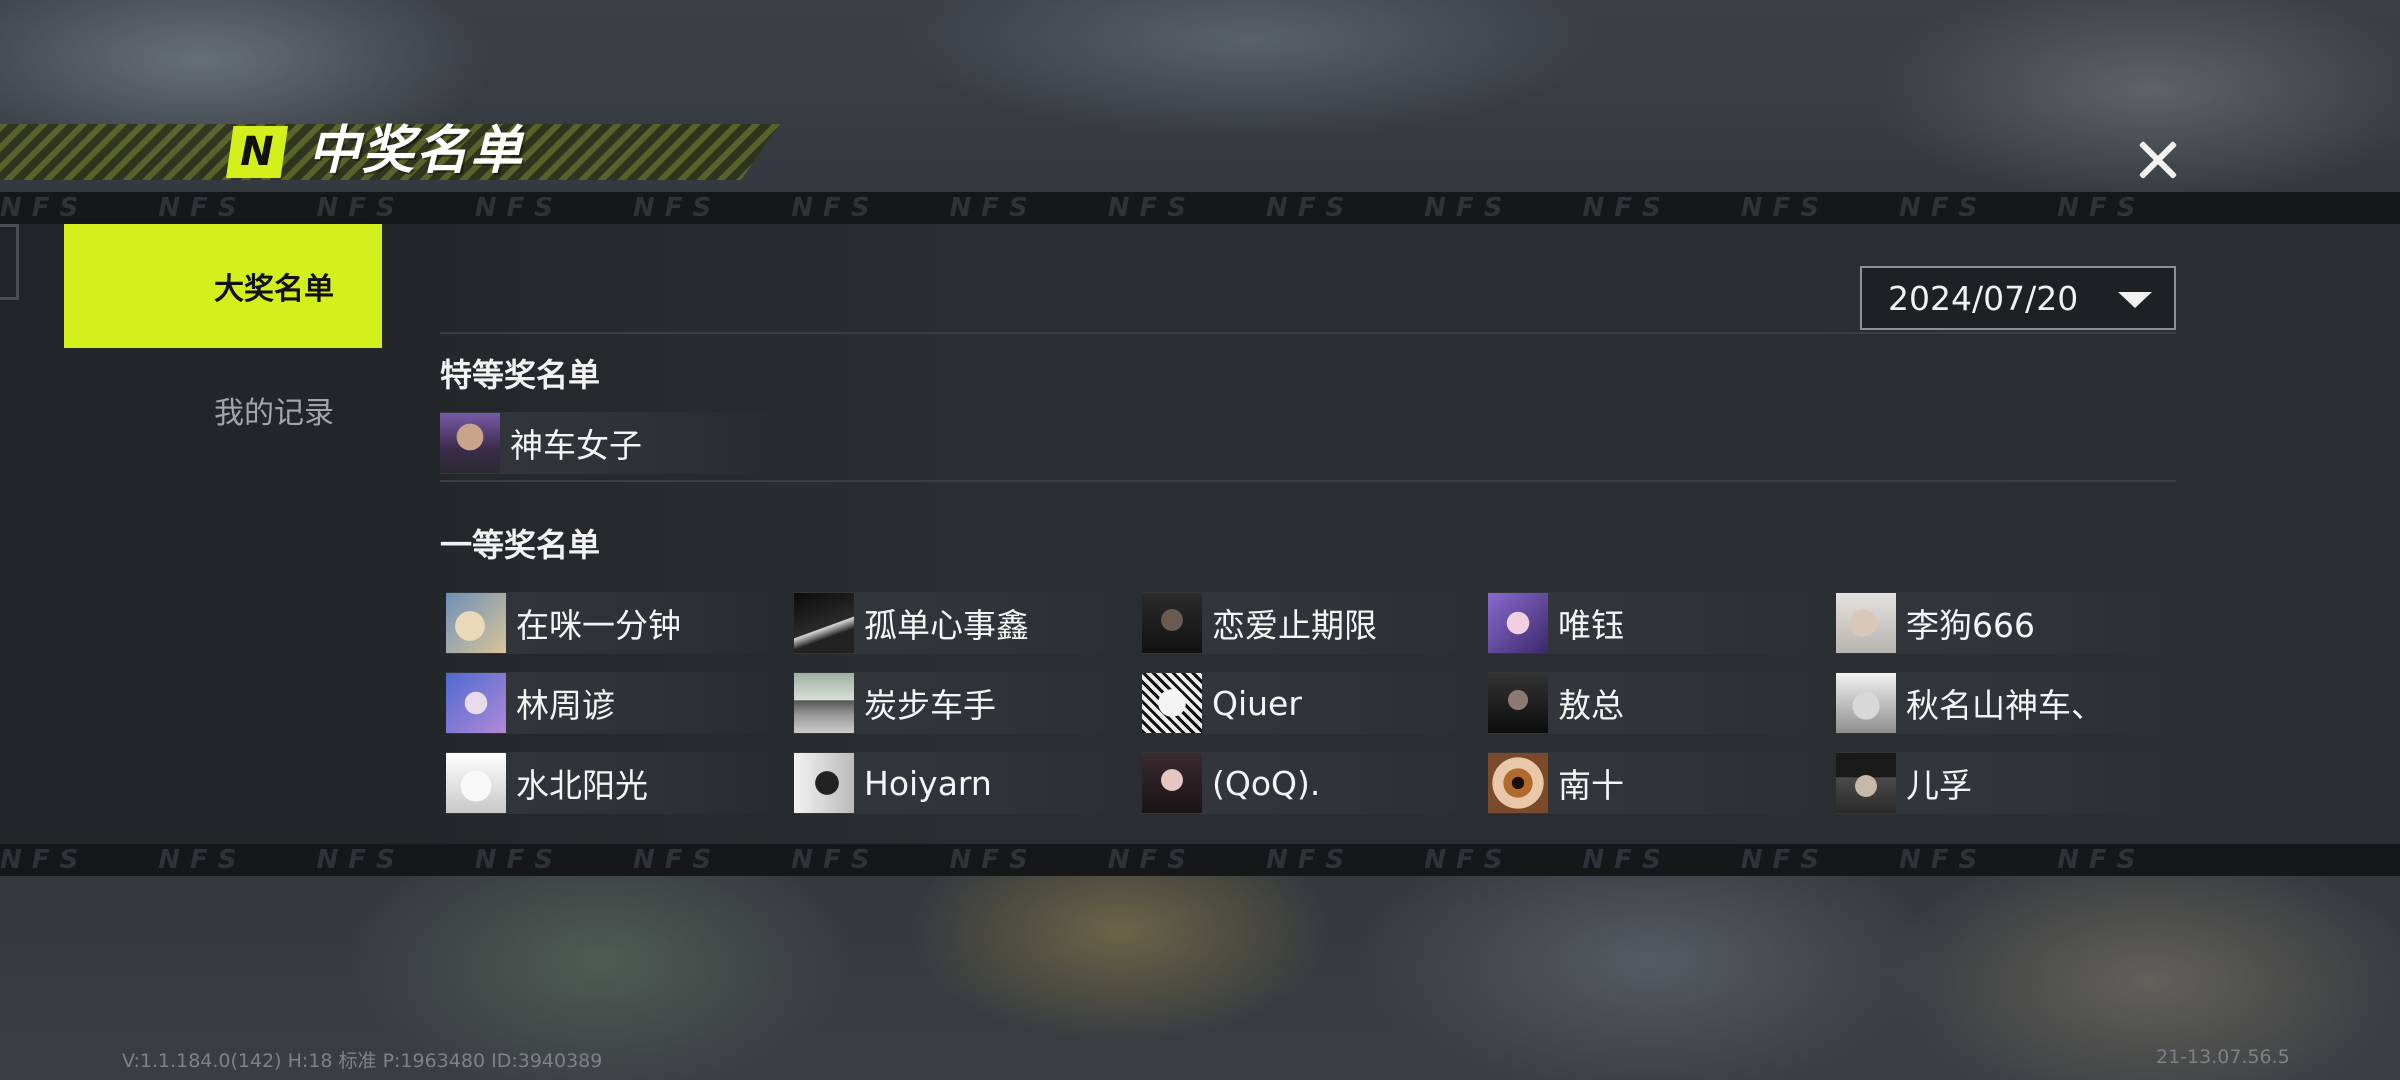 This screenshot has height=1080, width=2400. I want to click on logo-letter: N, so click(257, 152).